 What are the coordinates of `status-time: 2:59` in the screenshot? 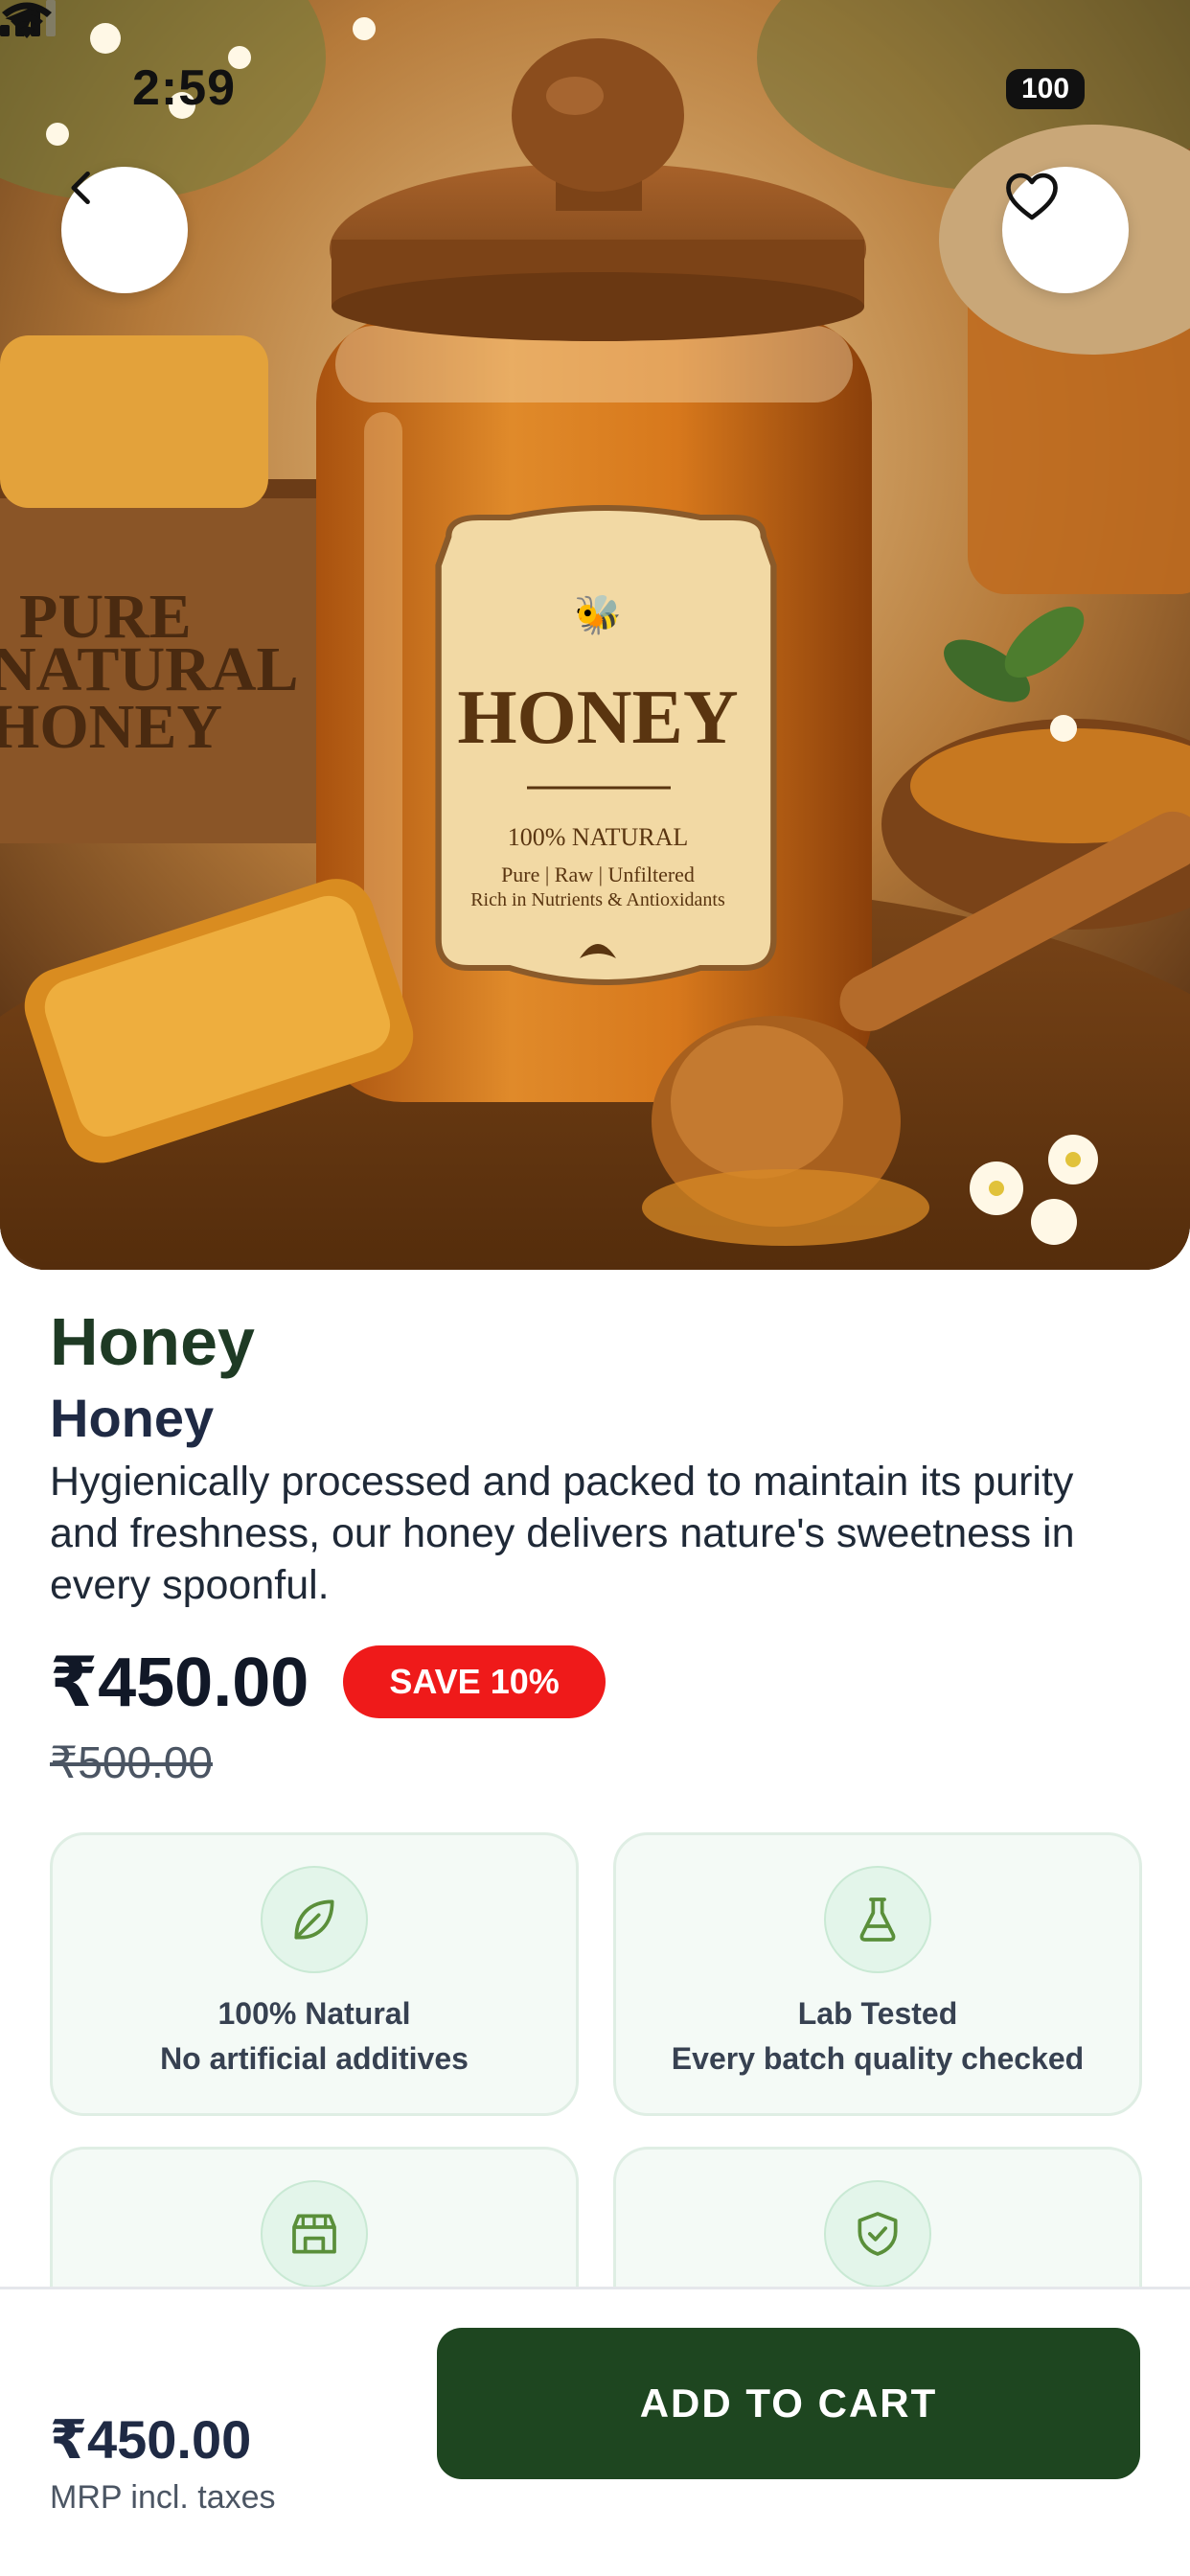 It's located at (185, 88).